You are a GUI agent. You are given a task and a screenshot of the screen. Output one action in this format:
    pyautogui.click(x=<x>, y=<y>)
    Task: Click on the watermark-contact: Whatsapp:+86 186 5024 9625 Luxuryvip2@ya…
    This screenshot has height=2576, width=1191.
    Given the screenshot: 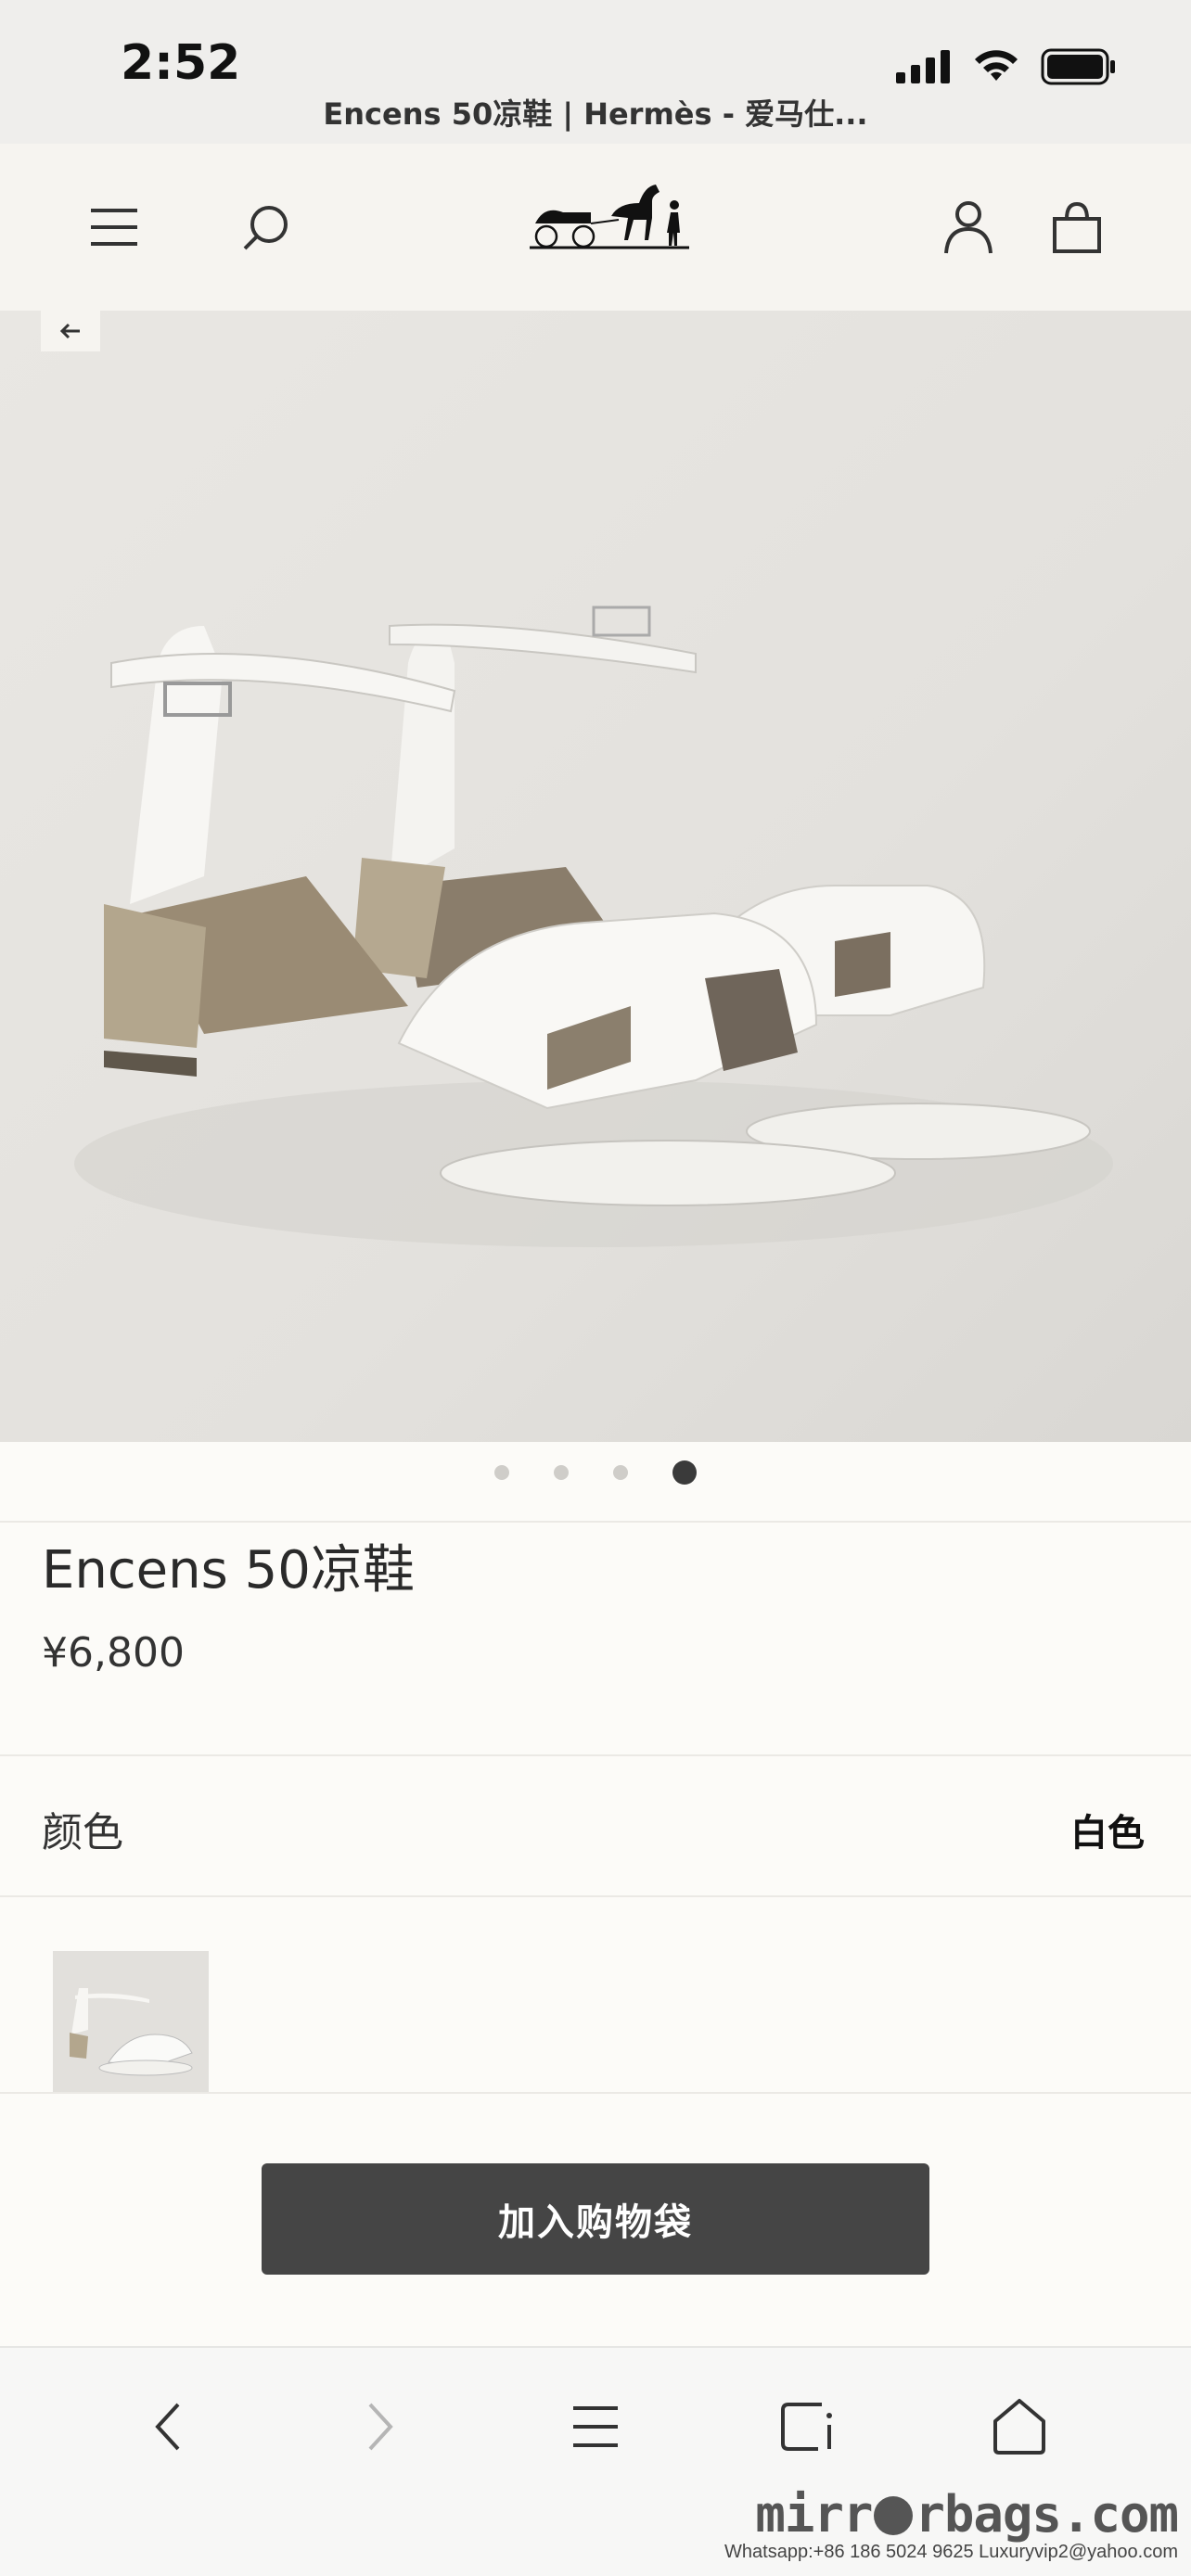 What is the action you would take?
    pyautogui.click(x=951, y=2552)
    